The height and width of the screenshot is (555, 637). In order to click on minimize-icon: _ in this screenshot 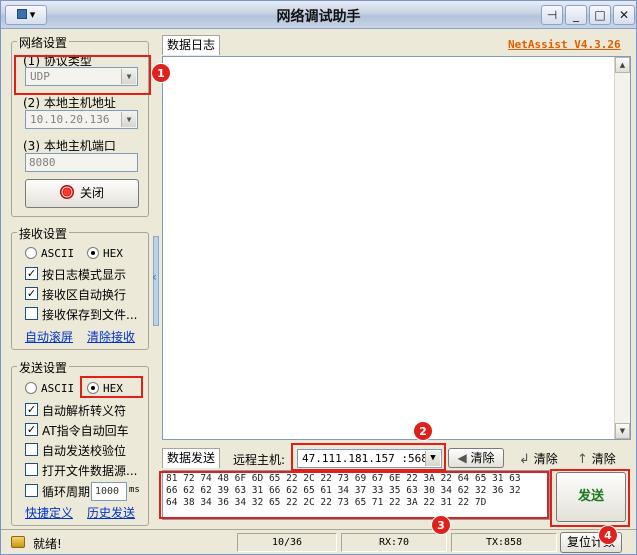, I will do `click(576, 15)`.